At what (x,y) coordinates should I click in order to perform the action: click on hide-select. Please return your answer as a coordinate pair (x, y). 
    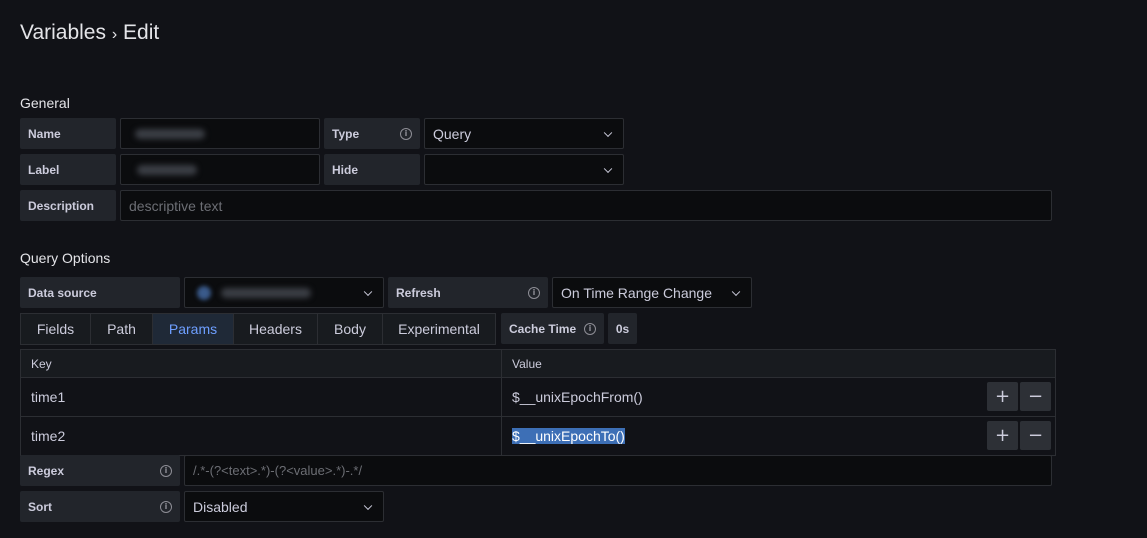
    Looking at the image, I should click on (524, 169).